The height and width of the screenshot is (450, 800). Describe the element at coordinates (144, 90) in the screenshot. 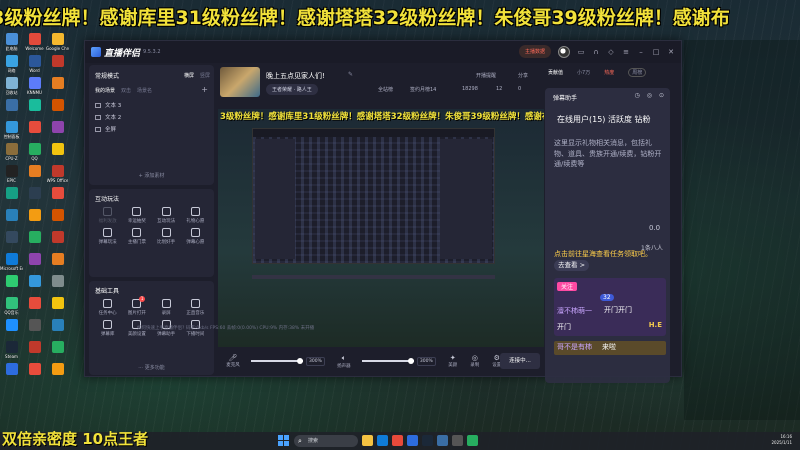

I see `tab-scene-name: 场景名` at that location.